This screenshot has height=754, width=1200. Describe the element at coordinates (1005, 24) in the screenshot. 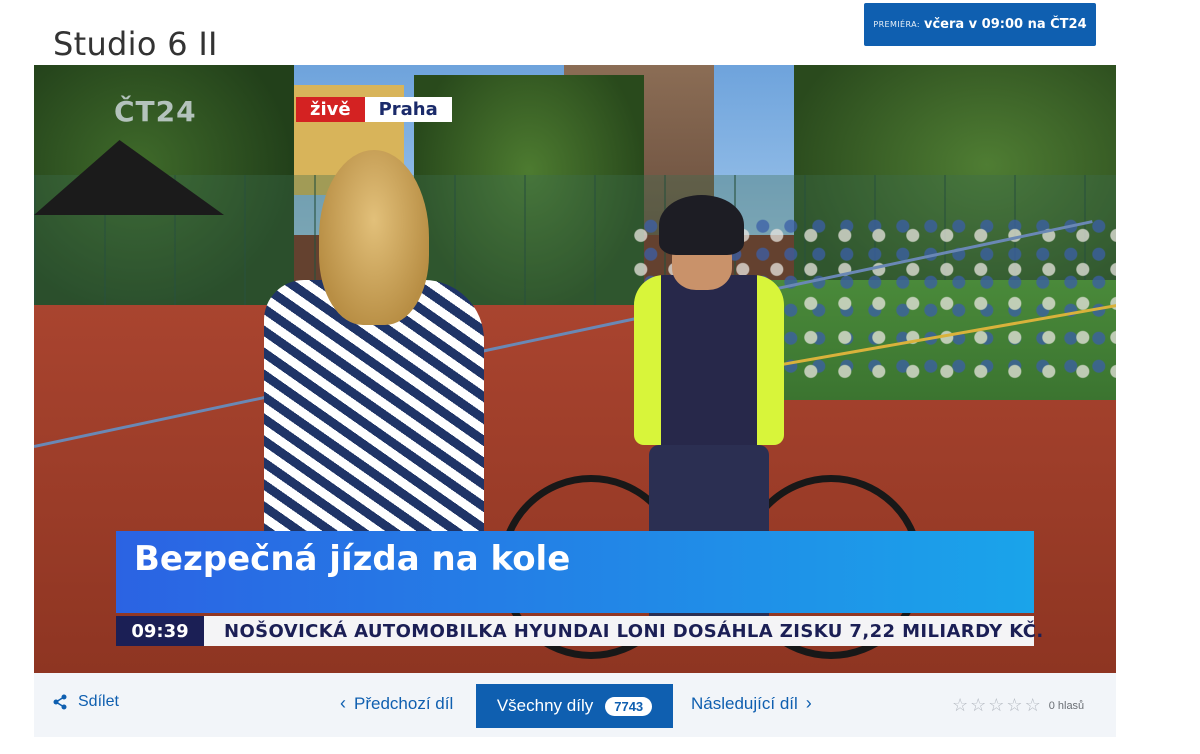

I see `premiere-value: včera v 09:00 na ČT24` at that location.